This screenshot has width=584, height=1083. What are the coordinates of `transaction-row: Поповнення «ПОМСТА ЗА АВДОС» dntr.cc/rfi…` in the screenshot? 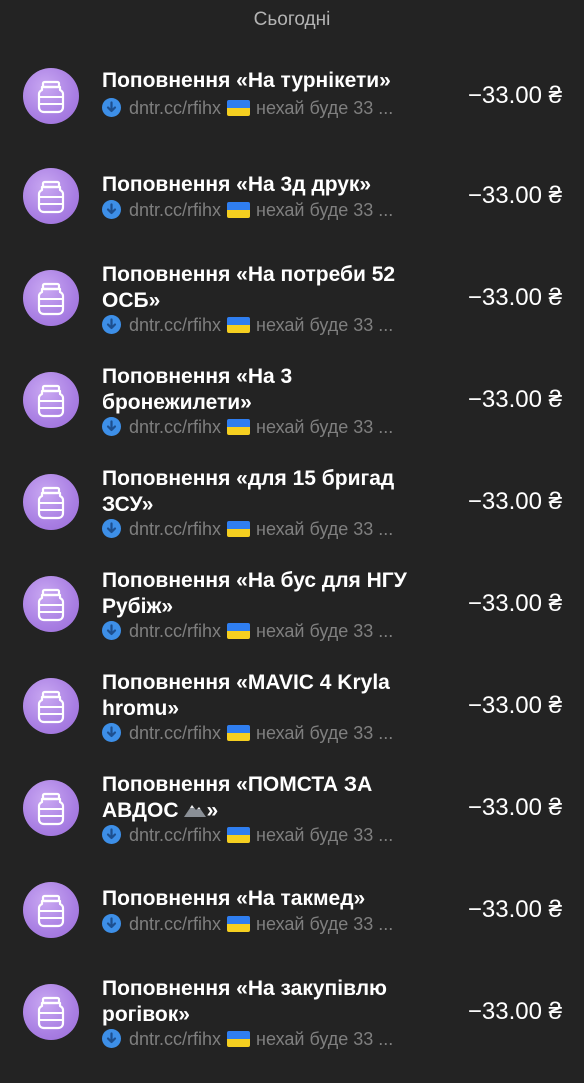 It's located at (292, 822).